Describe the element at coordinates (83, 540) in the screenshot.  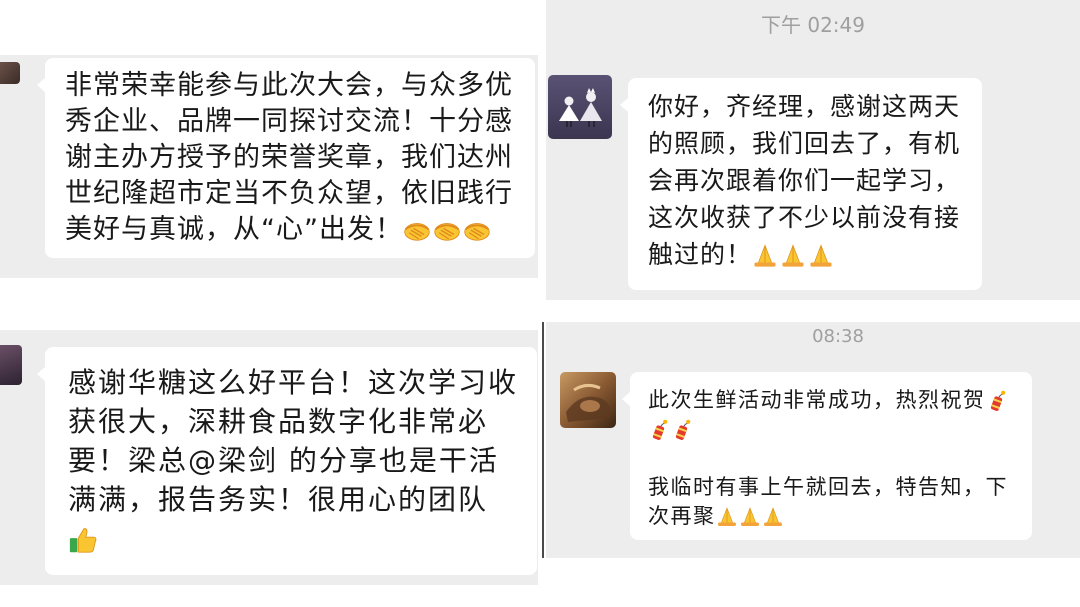
I see `thumbs-up-icon` at that location.